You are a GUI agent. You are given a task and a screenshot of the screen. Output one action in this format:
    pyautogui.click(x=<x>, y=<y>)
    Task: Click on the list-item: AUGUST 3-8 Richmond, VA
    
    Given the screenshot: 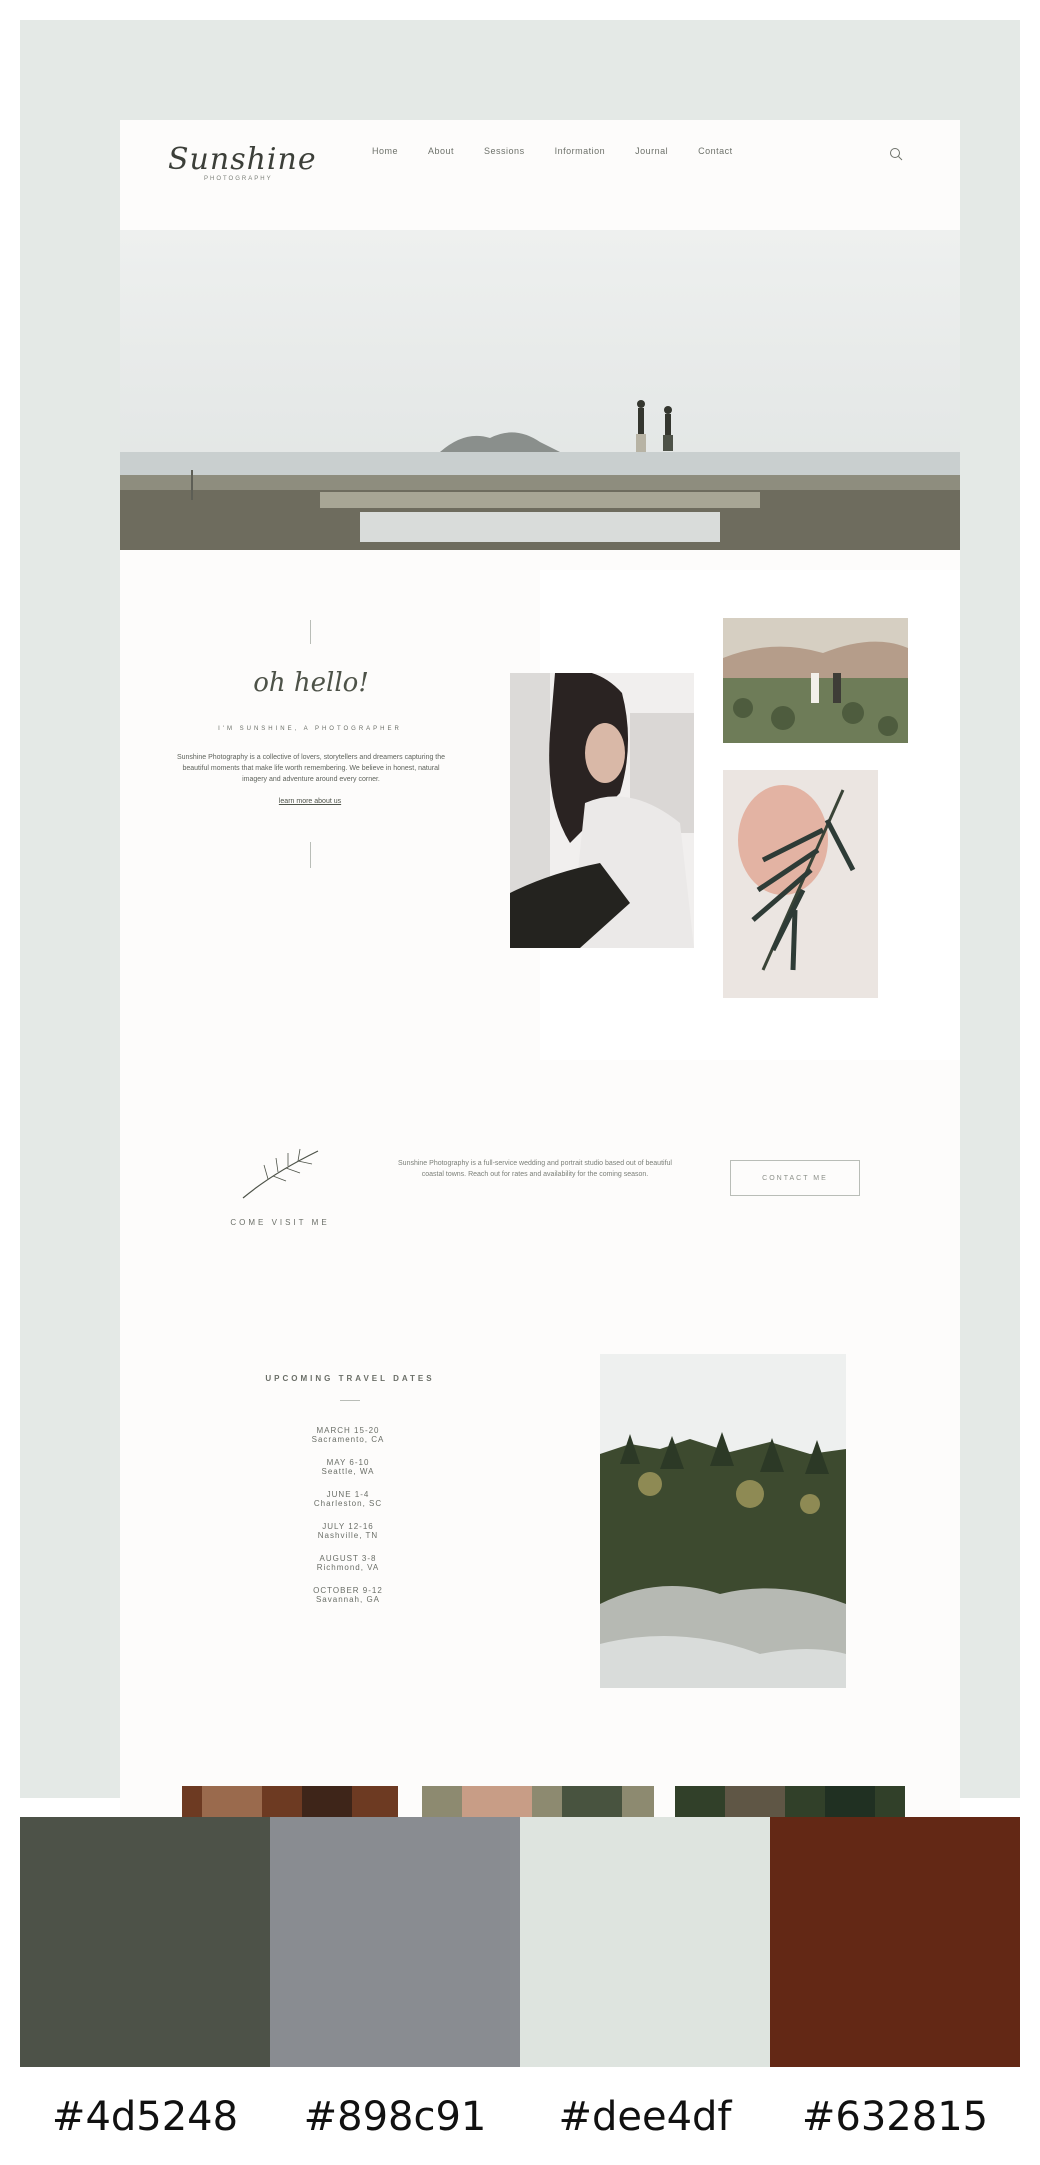 What is the action you would take?
    pyautogui.click(x=348, y=1563)
    